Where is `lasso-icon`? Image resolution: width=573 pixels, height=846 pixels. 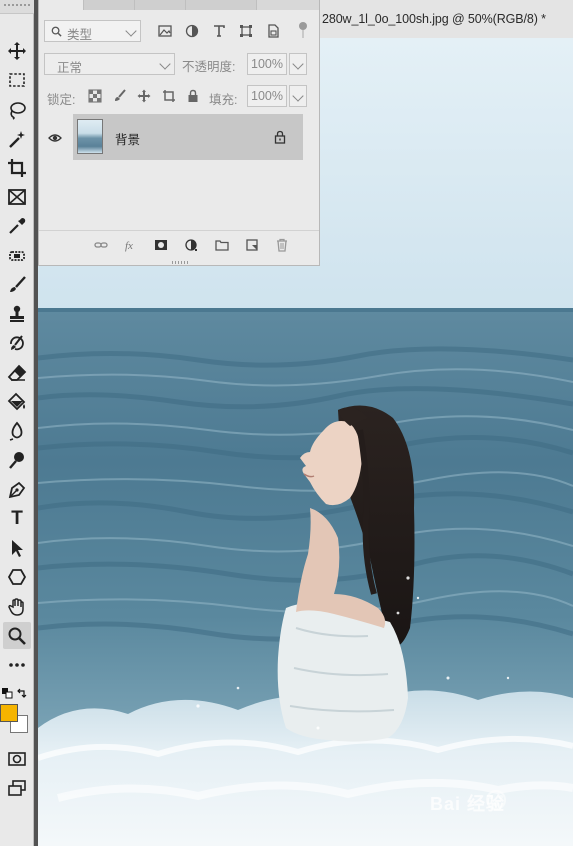 lasso-icon is located at coordinates (18, 110).